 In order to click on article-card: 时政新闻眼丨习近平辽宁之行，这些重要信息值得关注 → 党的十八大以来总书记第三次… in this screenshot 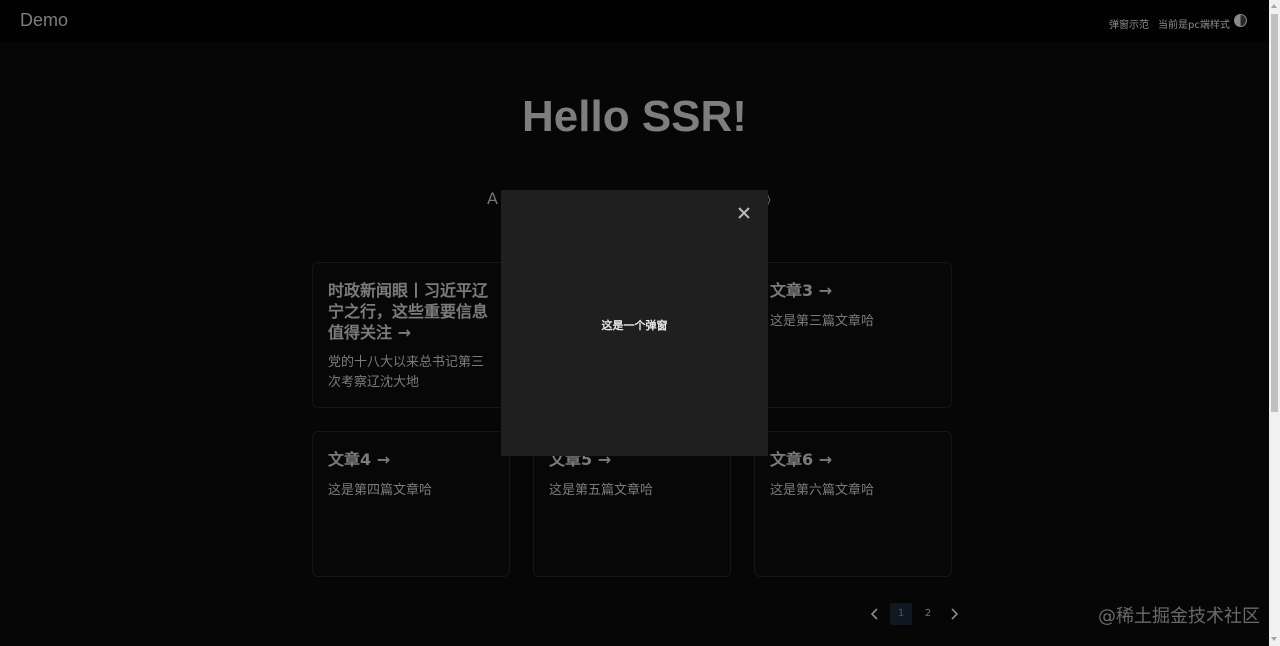, I will do `click(411, 335)`.